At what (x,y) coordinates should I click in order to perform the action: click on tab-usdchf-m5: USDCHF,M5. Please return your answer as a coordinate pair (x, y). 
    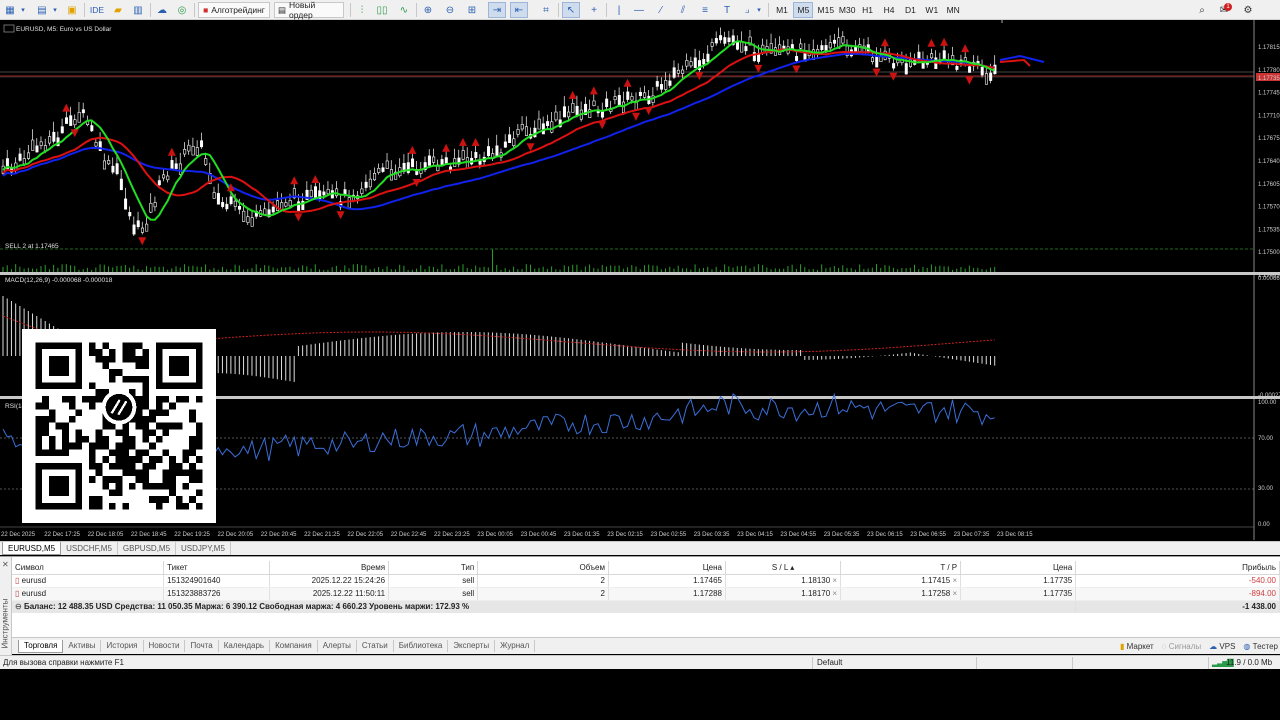
    Looking at the image, I should click on (89, 548).